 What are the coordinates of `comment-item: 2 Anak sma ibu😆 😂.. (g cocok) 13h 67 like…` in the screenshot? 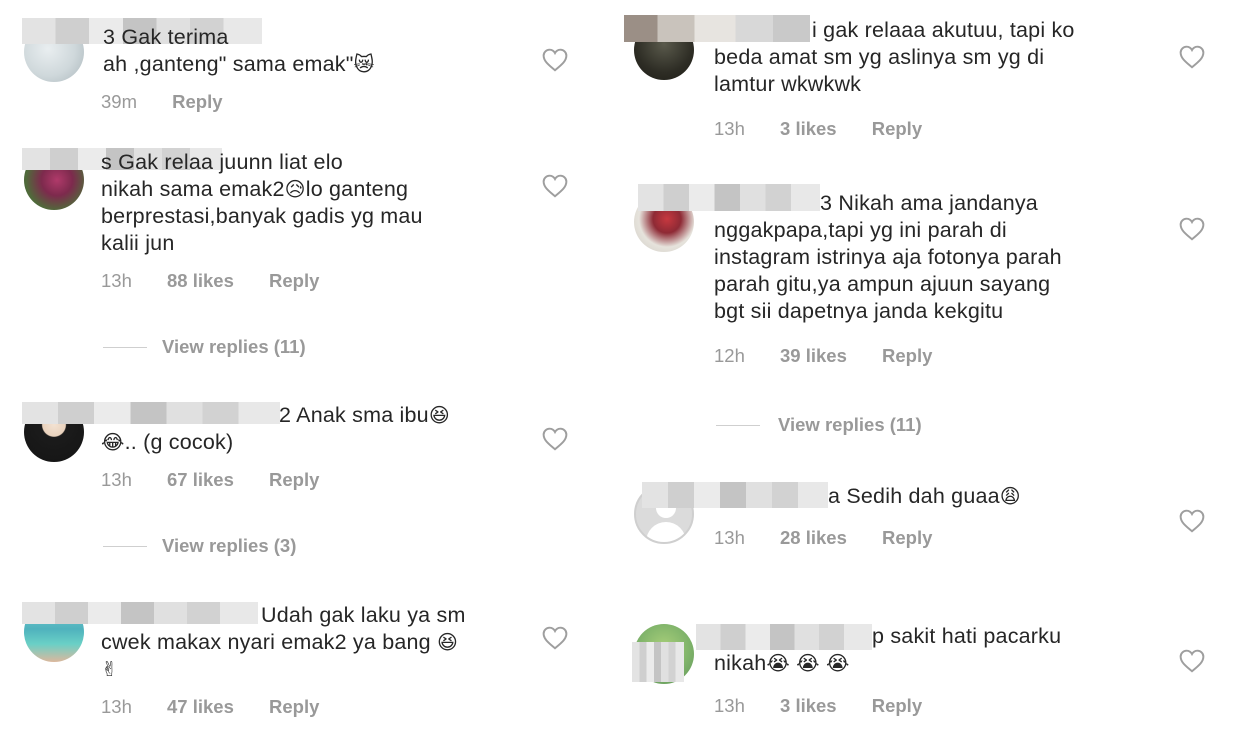 It's located at (312, 486).